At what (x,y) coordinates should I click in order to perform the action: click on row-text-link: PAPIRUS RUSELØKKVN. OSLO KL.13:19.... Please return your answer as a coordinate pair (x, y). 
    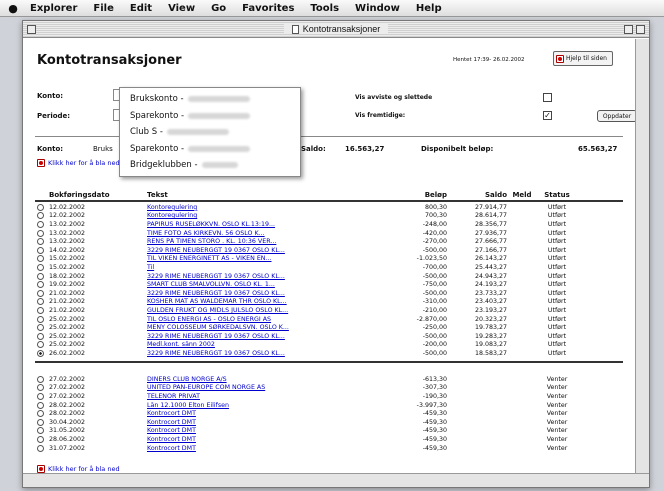
    Looking at the image, I should click on (257, 224).